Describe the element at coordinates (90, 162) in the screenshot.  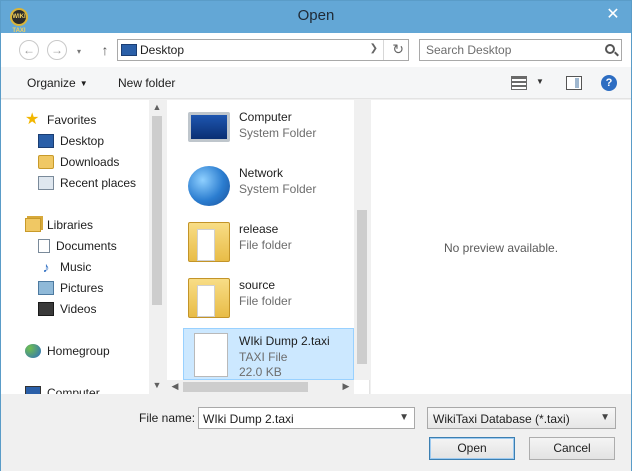
I see `sidebar-label: Downloads` at that location.